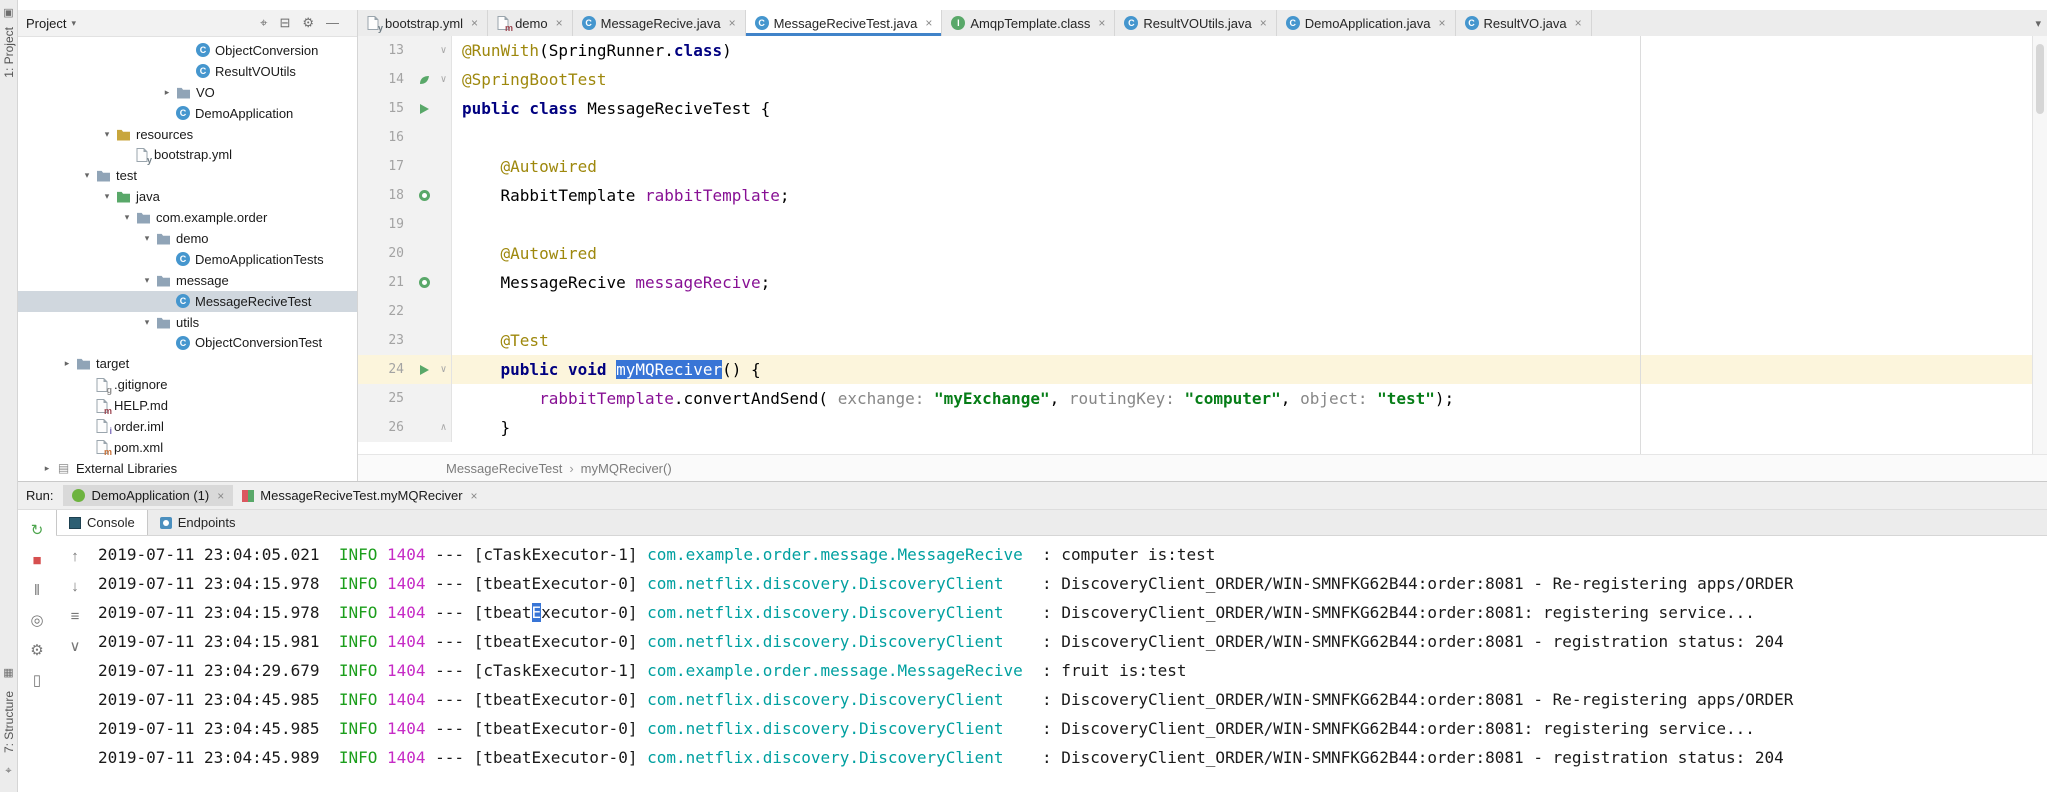 Image resolution: width=2047 pixels, height=792 pixels. What do you see at coordinates (187, 50) in the screenshot?
I see `tree-item-objectconversion: C ObjectConversion` at bounding box center [187, 50].